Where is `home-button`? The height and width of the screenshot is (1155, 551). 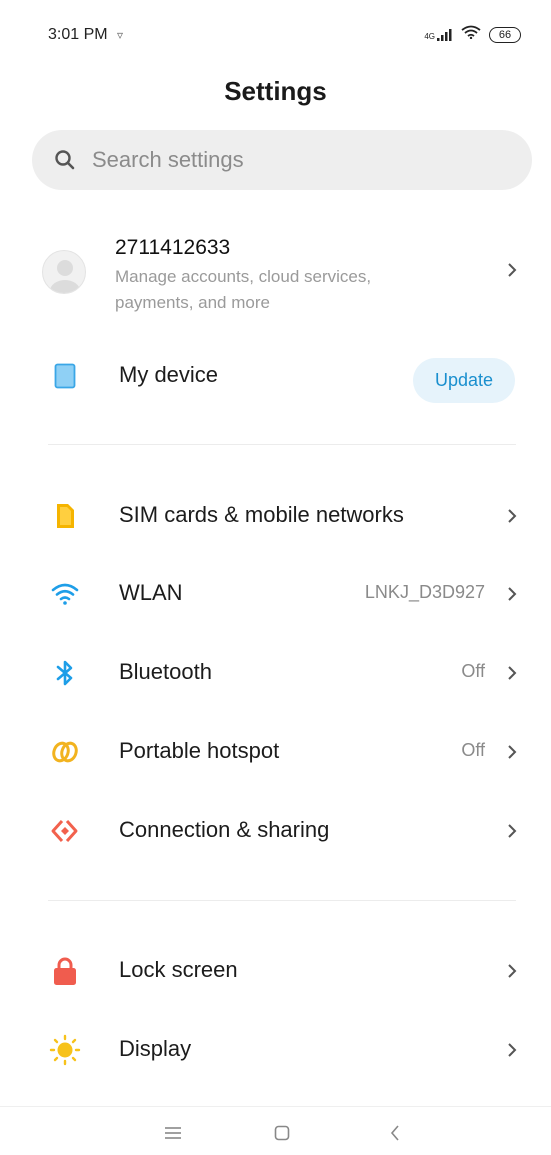 home-button is located at coordinates (282, 1133).